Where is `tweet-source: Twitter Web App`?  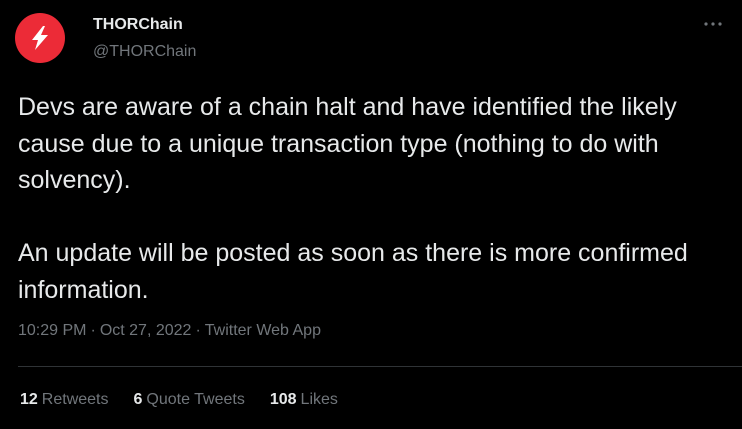 tweet-source: Twitter Web App is located at coordinates (263, 330).